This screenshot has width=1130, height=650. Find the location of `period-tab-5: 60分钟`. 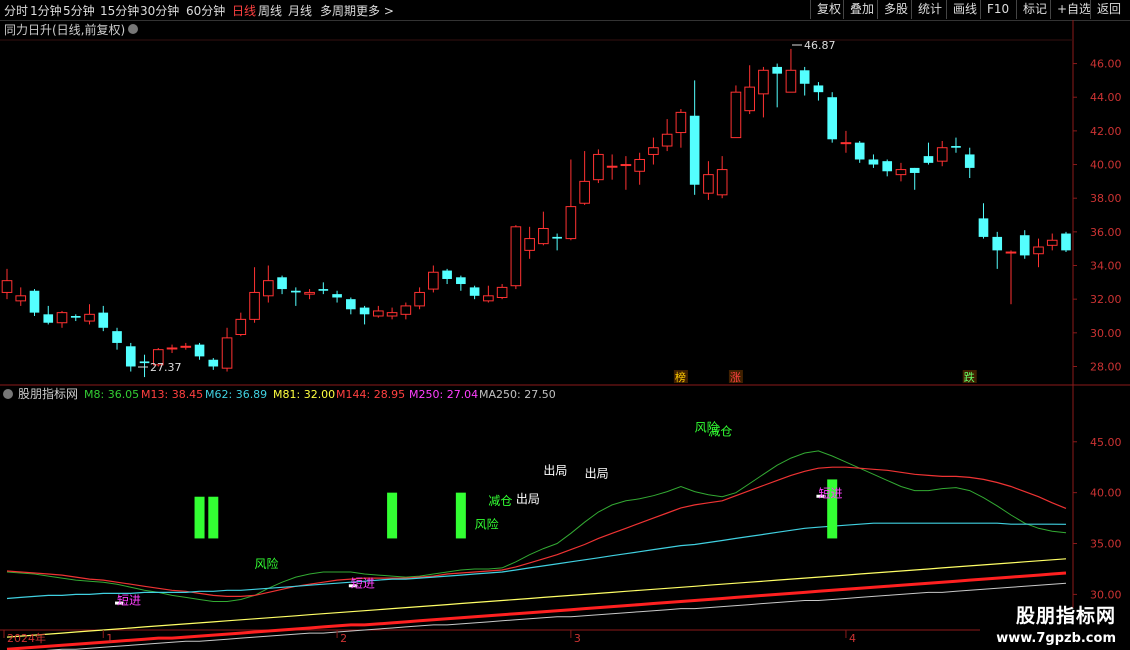

period-tab-5: 60分钟 is located at coordinates (205, 10).